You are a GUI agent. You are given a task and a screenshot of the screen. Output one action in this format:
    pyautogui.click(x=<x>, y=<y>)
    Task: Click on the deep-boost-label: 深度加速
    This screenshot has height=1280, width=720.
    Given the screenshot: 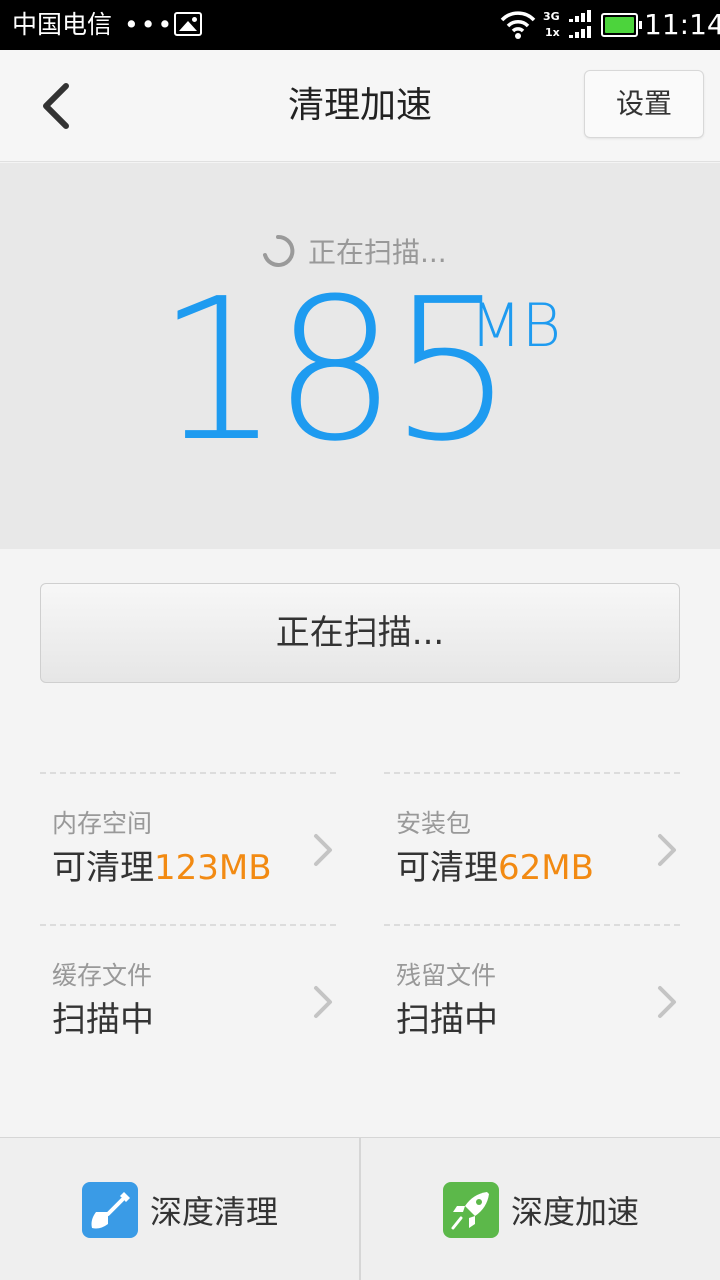 What is the action you would take?
    pyautogui.click(x=575, y=1212)
    